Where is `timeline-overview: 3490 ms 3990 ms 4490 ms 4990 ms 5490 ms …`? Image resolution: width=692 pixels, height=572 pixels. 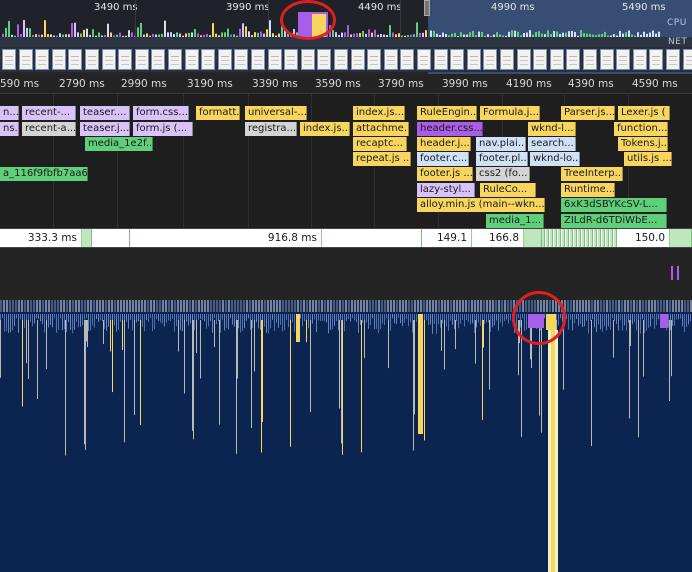
timeline-overview: 3490 ms 3990 ms 4490 ms 4990 ms 5490 ms … is located at coordinates (346, 37).